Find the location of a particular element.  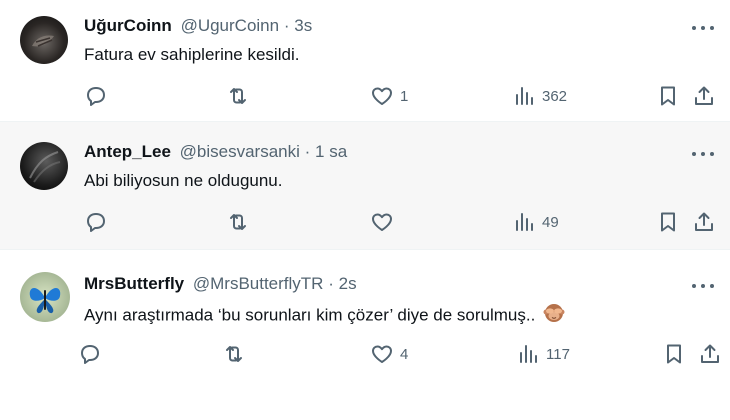

tweet-header: UğurCoinn @UgurCoinn · 3s is located at coordinates (198, 26).